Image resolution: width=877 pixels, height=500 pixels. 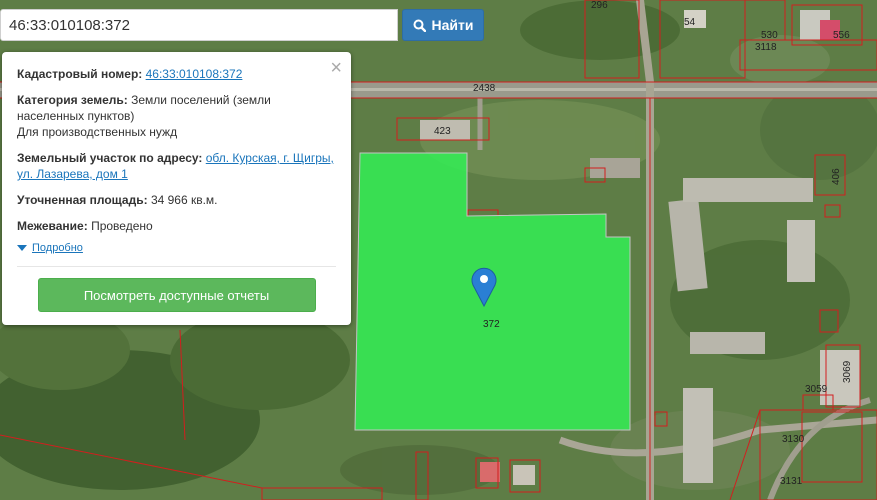 I want to click on details-toggle: Подробно, so click(x=176, y=248).